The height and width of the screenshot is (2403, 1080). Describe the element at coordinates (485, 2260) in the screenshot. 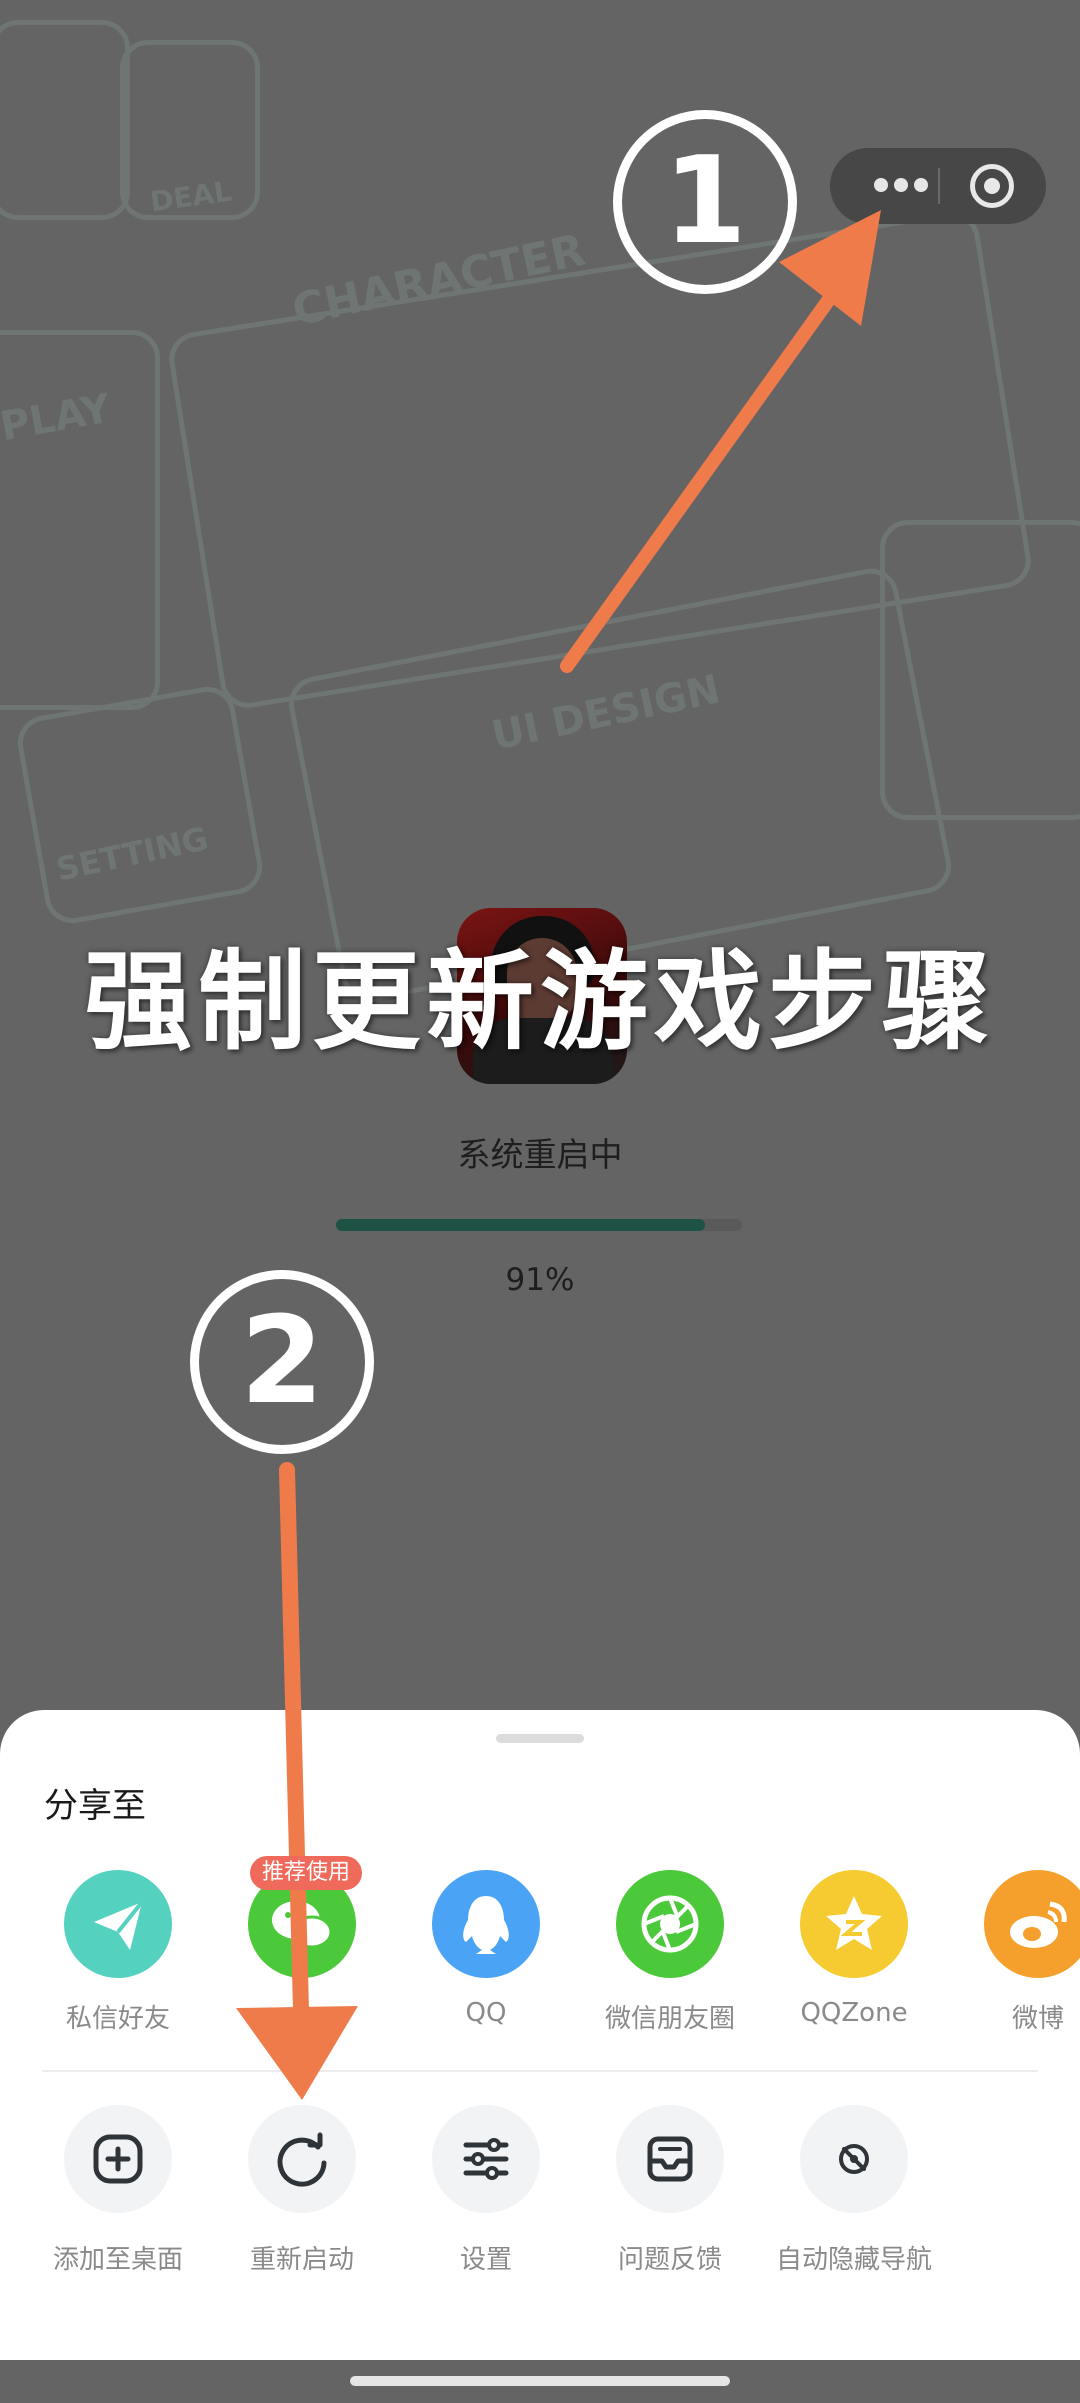

I see `action-label: 设置` at that location.